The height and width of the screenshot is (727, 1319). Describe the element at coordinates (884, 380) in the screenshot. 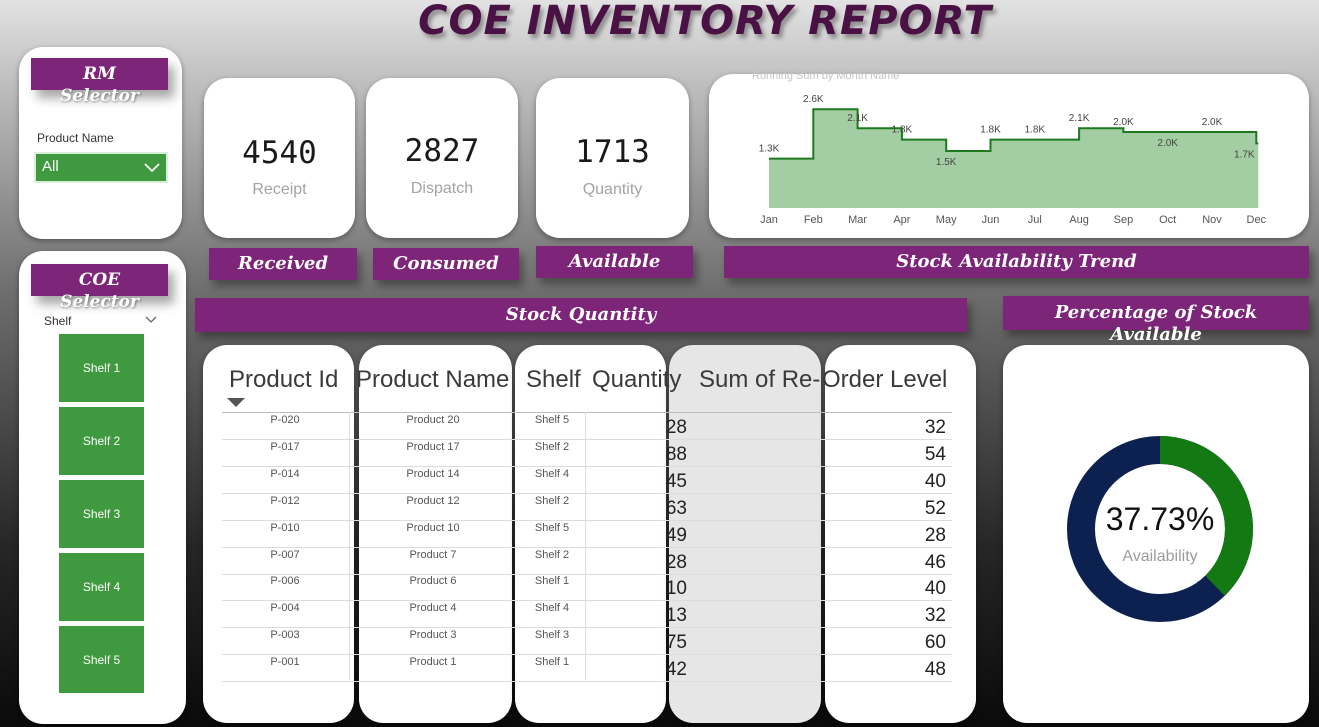

I see `column-header-order-level: Order Level` at that location.